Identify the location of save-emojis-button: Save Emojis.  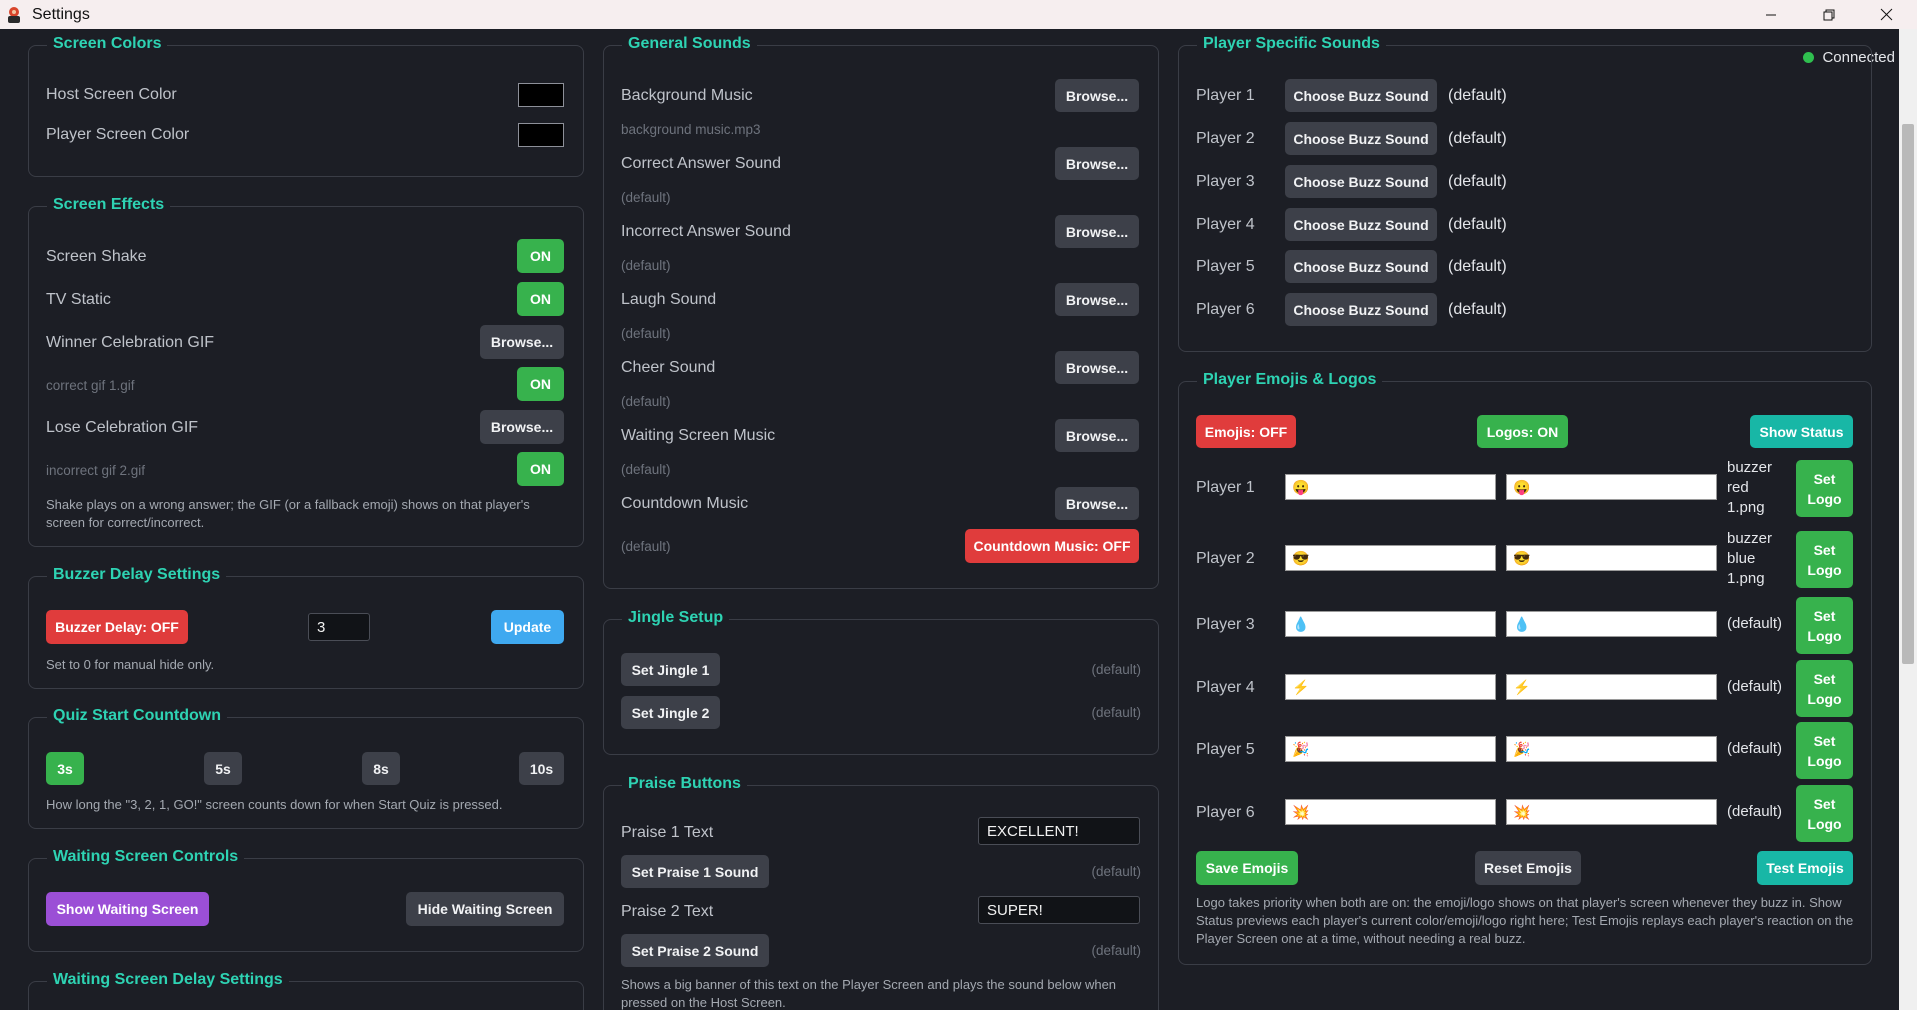
(1247, 868).